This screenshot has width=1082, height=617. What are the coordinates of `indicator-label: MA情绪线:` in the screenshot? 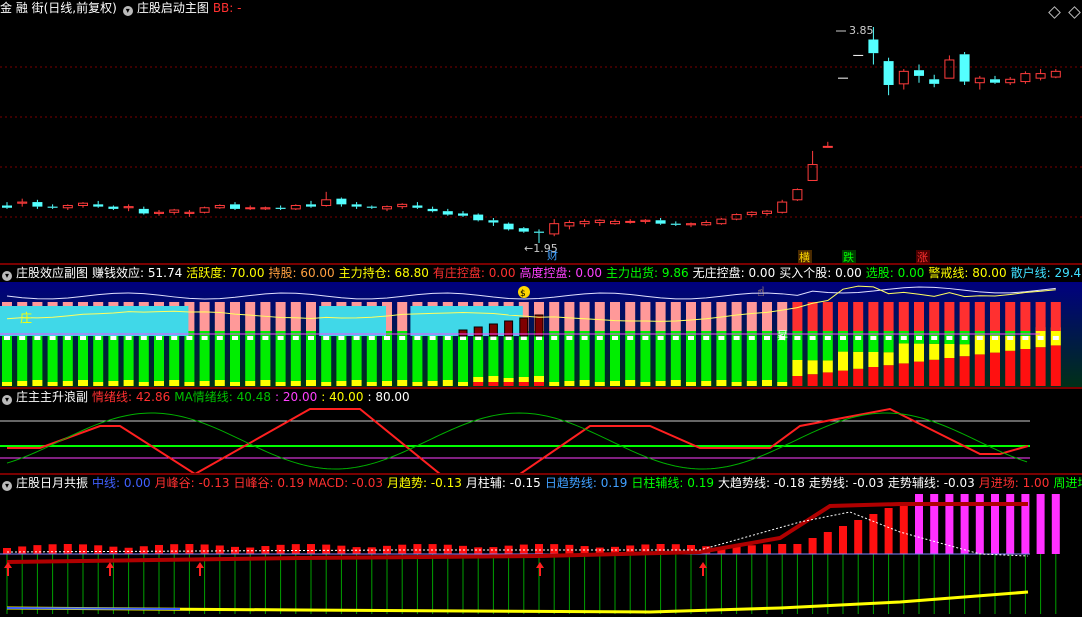 It's located at (205, 397).